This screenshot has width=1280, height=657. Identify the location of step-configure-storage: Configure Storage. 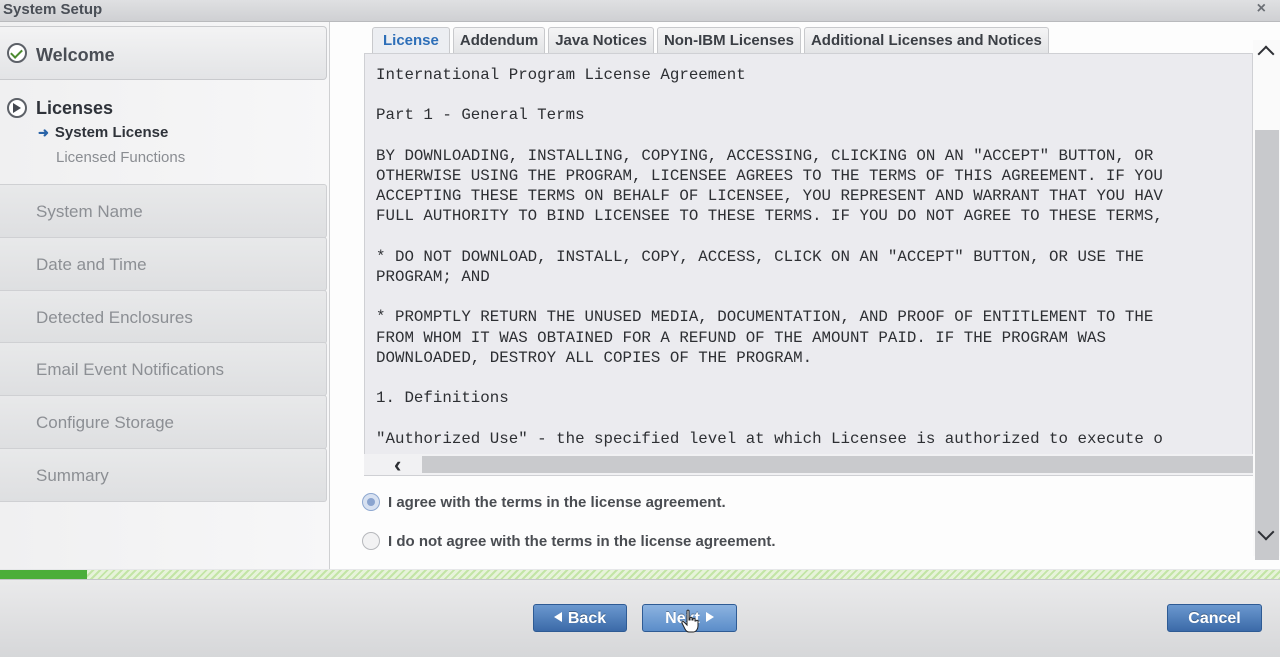
(163, 422).